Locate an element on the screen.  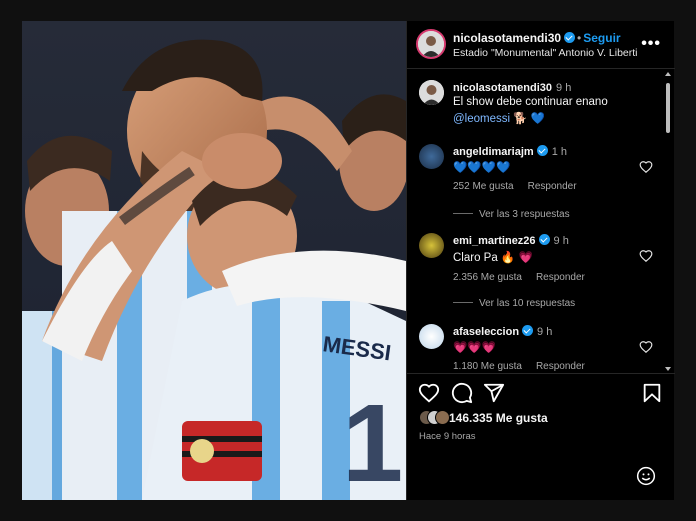
comment-username: angeldimariajm is located at coordinates (493, 152).